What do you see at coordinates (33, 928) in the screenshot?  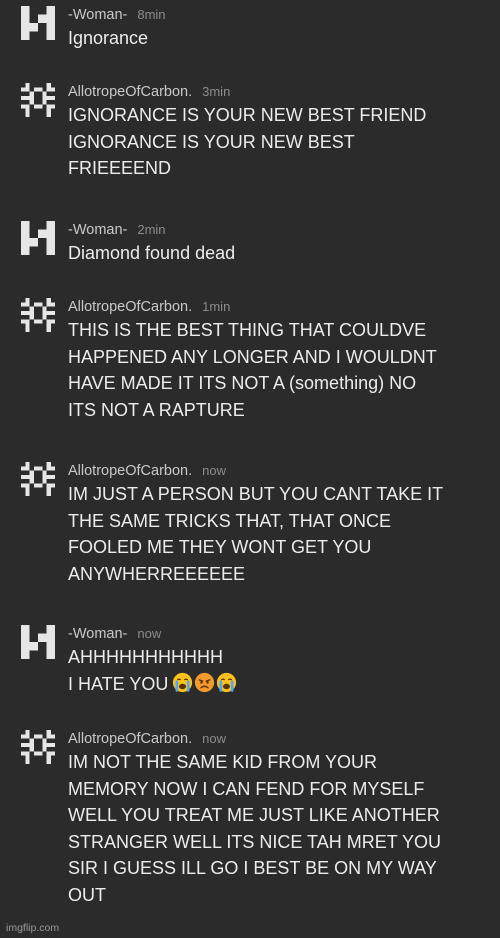 I see `watermark: imgflip.com` at bounding box center [33, 928].